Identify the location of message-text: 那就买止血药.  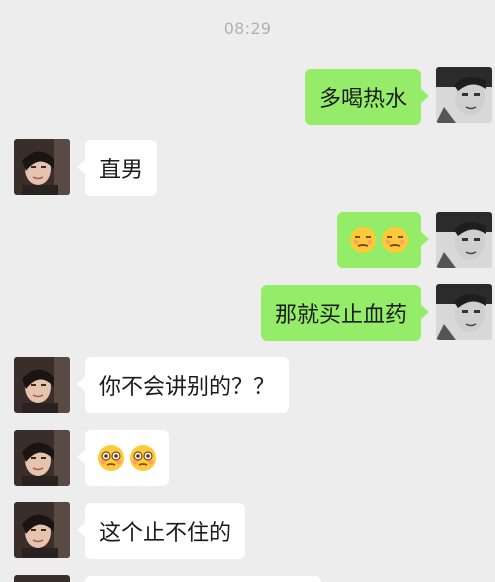
(340, 315).